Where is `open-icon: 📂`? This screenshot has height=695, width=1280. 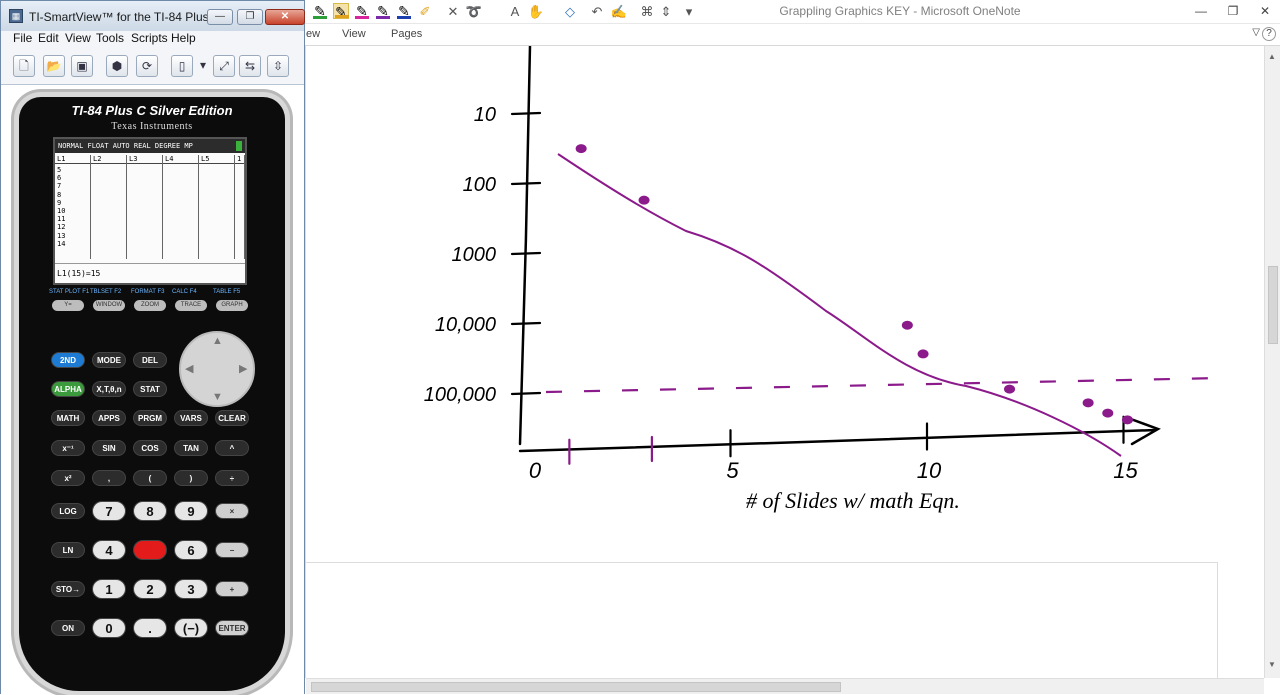
open-icon: 📂 is located at coordinates (54, 66).